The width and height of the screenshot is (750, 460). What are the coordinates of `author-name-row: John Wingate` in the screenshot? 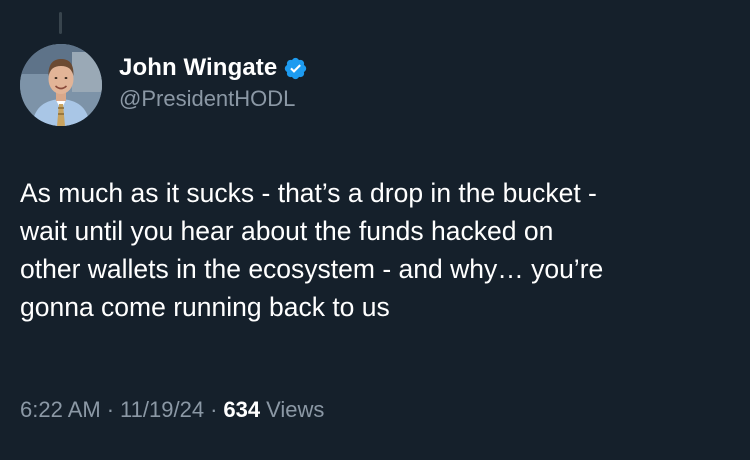 It's located at (213, 68).